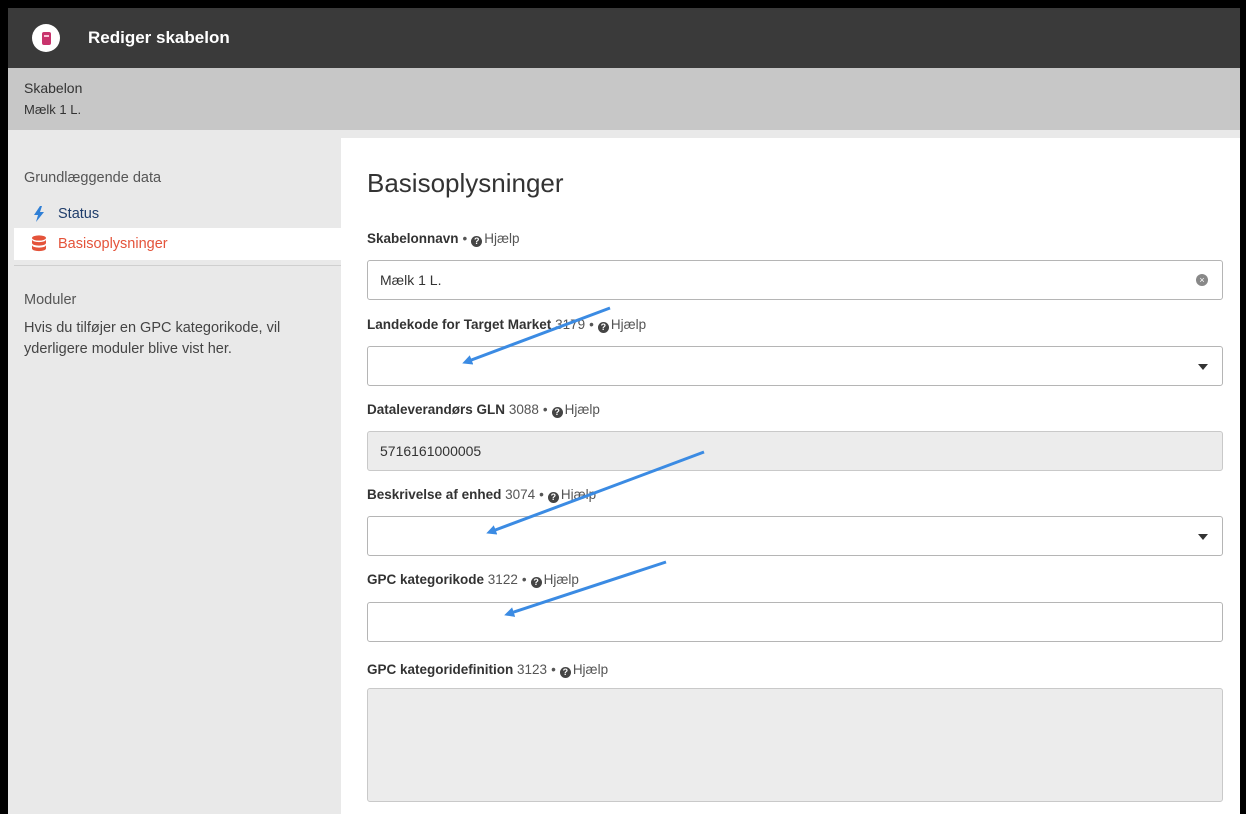 This screenshot has height=814, width=1246. What do you see at coordinates (1202, 280) in the screenshot?
I see `clear-icon: ×` at bounding box center [1202, 280].